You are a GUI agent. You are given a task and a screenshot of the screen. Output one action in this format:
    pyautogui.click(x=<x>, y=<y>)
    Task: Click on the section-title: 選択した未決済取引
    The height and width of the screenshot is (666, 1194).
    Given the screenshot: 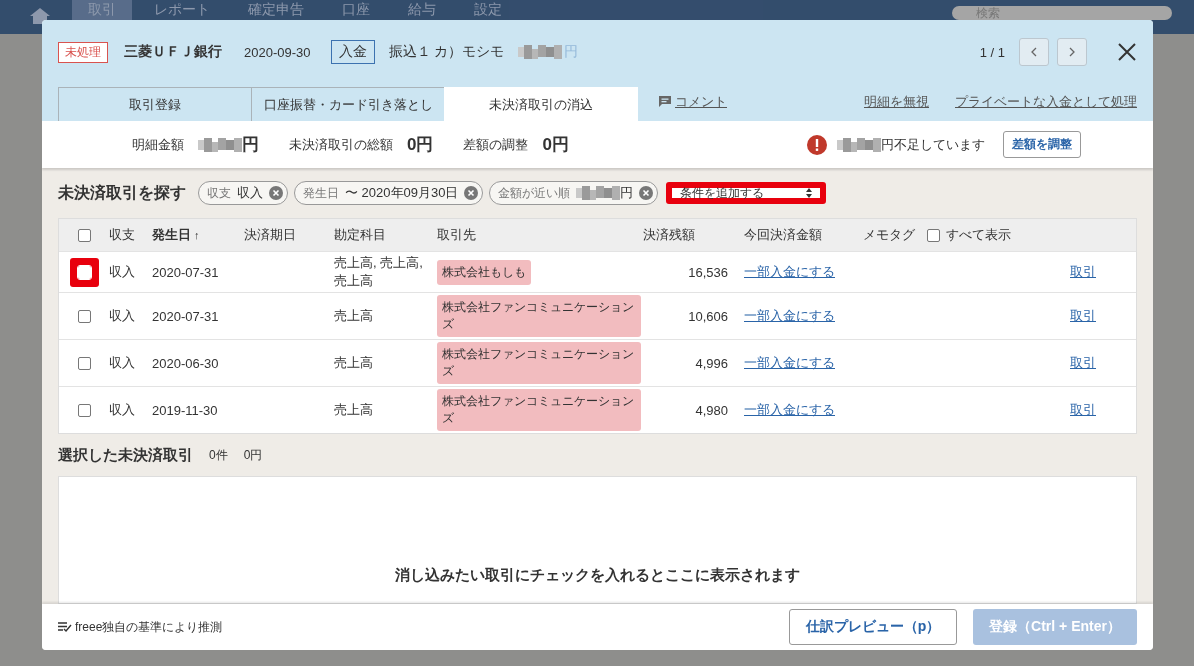 What is the action you would take?
    pyautogui.click(x=125, y=455)
    